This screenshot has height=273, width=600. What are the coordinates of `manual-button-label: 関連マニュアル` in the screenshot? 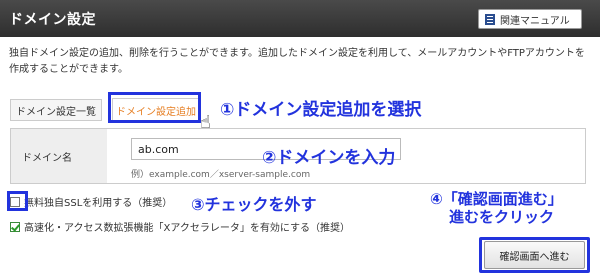 It's located at (535, 21).